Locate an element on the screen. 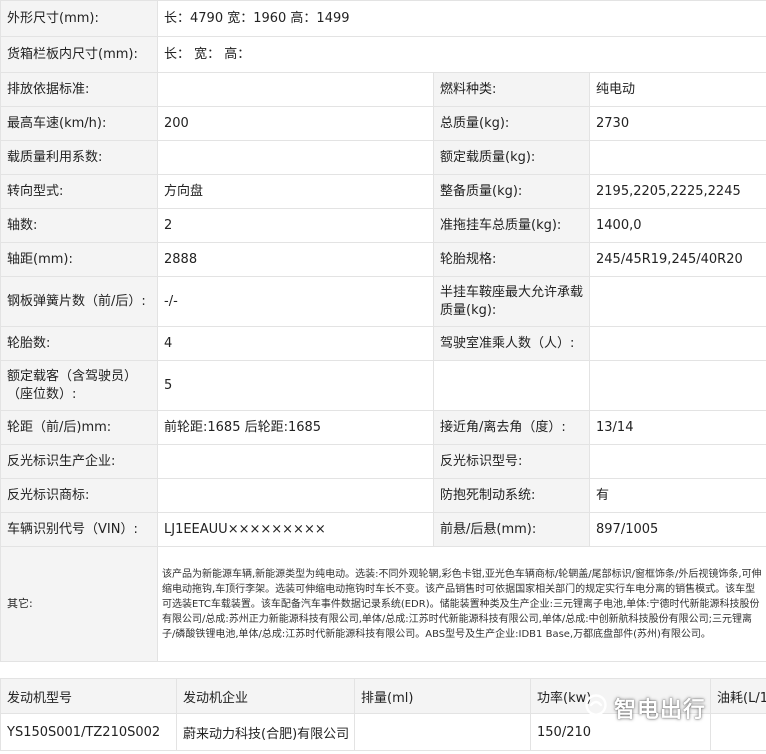  engine-model: YS150S001/TZ210S002 is located at coordinates (88, 732).